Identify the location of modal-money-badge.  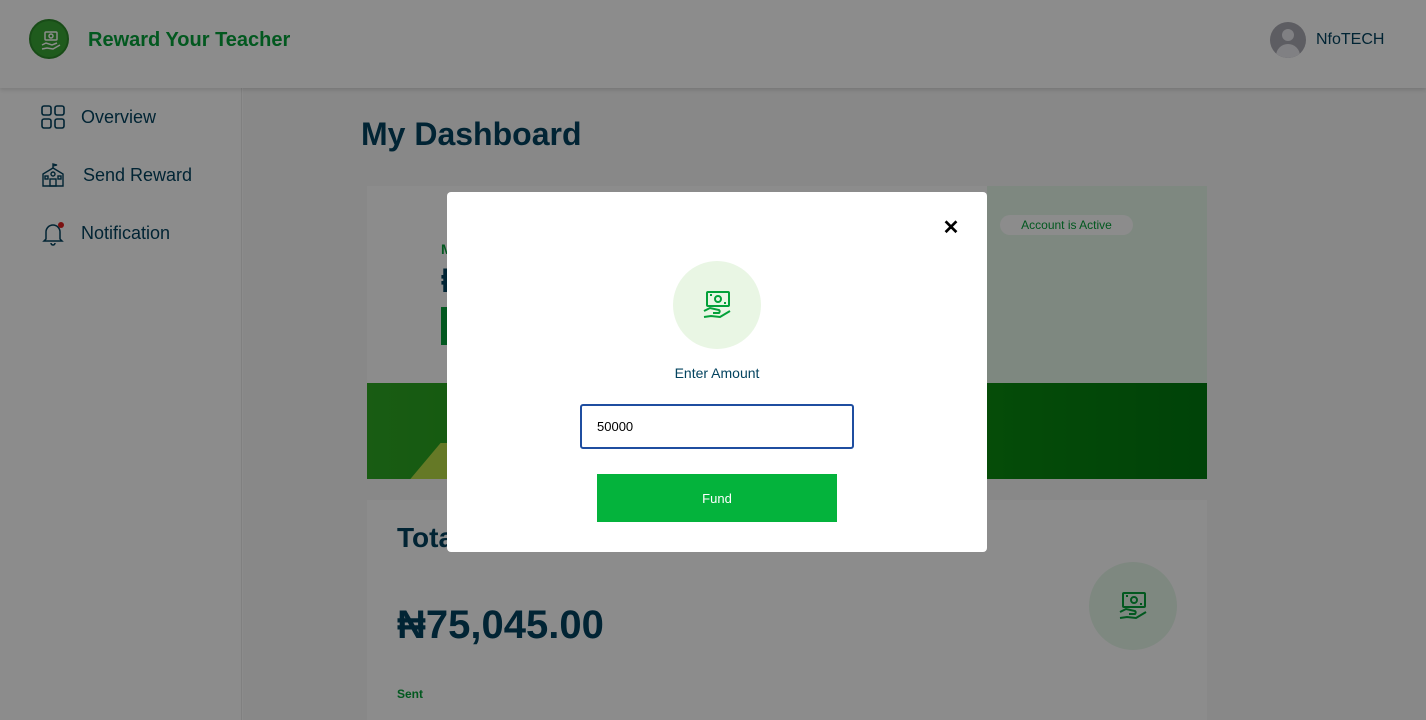
(717, 305).